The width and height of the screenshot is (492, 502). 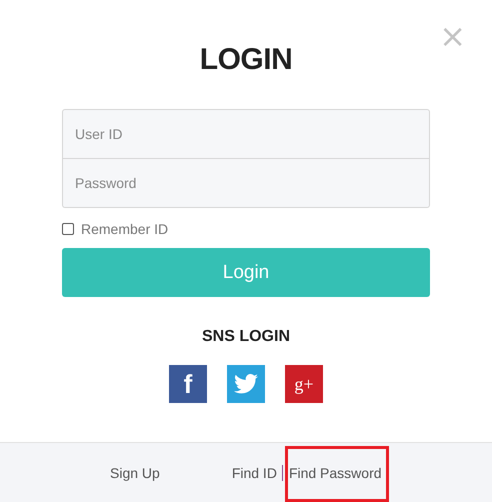 I want to click on footer-link: Sign Up, so click(x=135, y=472).